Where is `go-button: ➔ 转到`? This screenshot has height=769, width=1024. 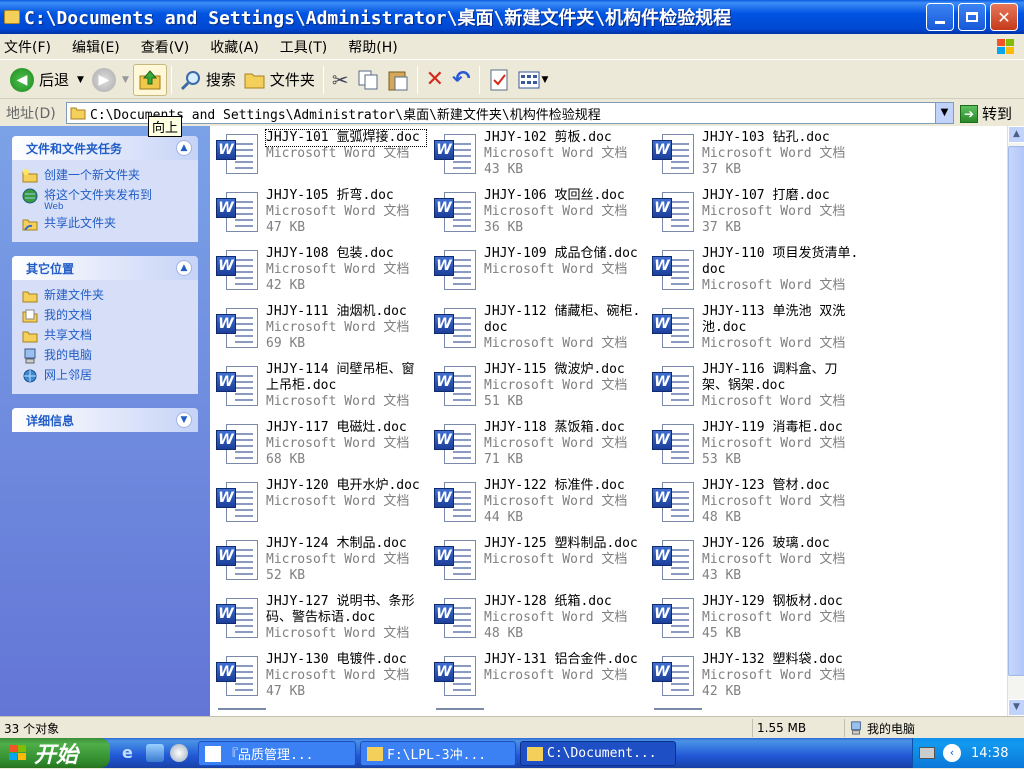 go-button: ➔ 转到 is located at coordinates (986, 113).